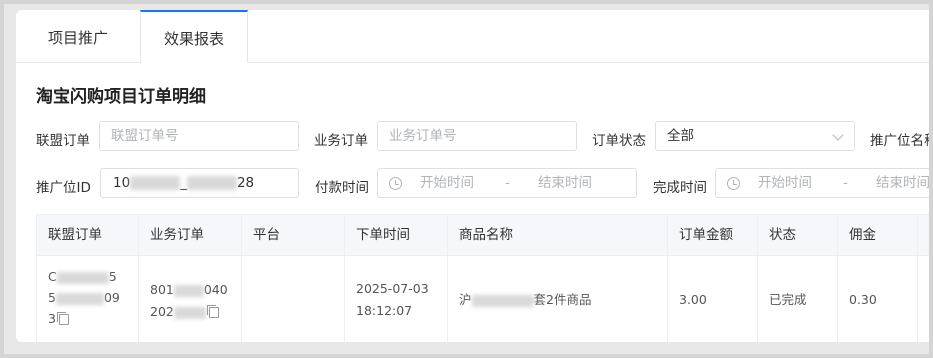  Describe the element at coordinates (680, 136) in the screenshot. I see `order-status-value: 全部` at that location.